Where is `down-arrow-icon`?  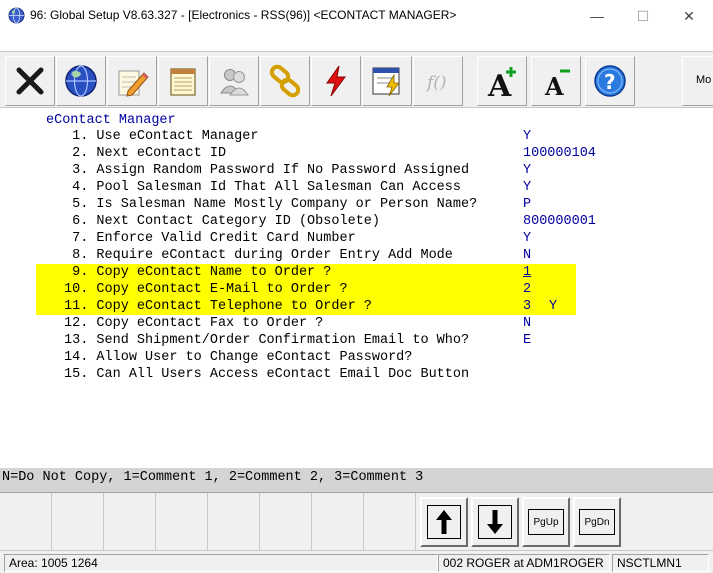
down-arrow-icon is located at coordinates (495, 522).